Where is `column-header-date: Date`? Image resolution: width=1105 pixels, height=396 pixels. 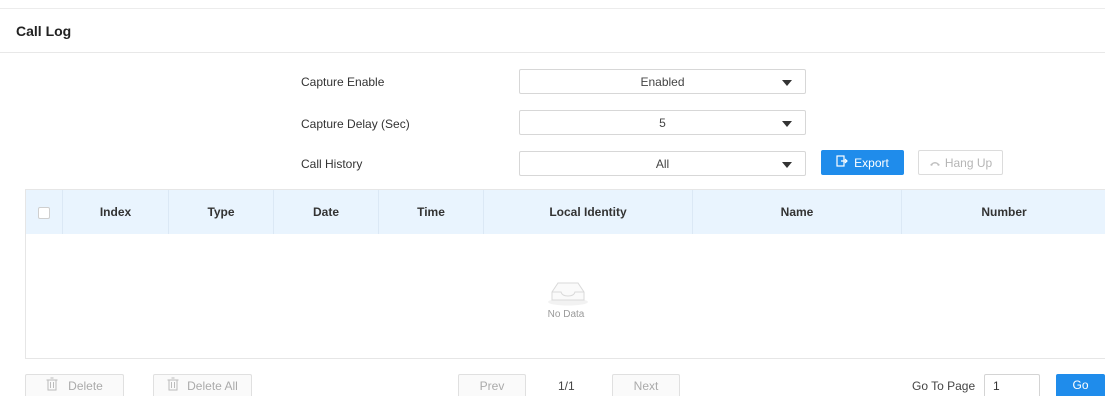
column-header-date: Date is located at coordinates (326, 212).